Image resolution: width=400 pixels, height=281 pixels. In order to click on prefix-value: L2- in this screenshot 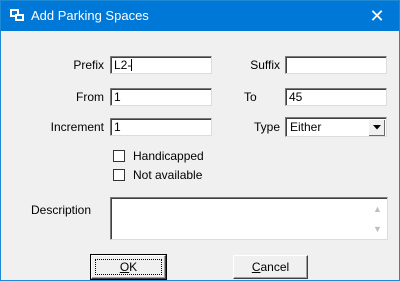, I will do `click(123, 65)`.